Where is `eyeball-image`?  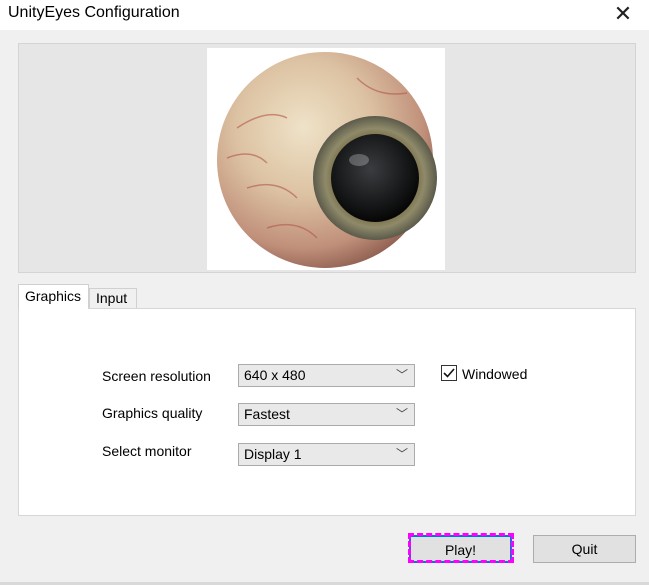 eyeball-image is located at coordinates (326, 159).